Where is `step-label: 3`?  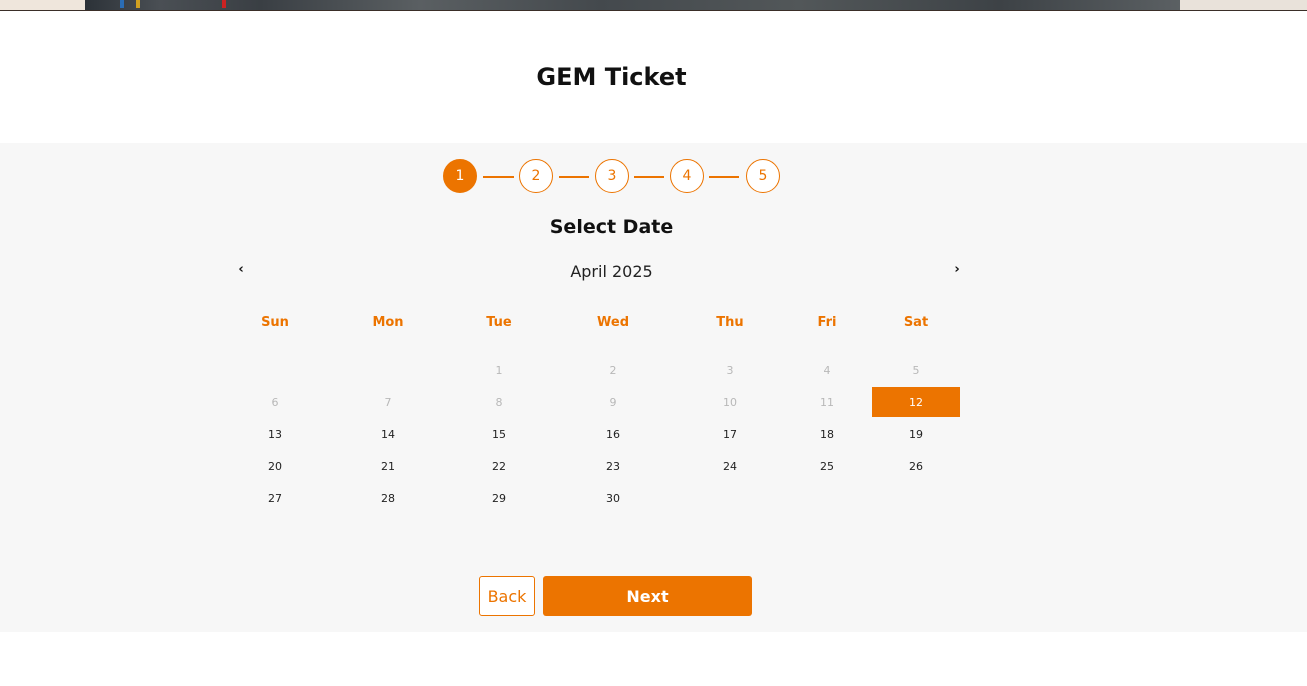 step-label: 3 is located at coordinates (612, 176).